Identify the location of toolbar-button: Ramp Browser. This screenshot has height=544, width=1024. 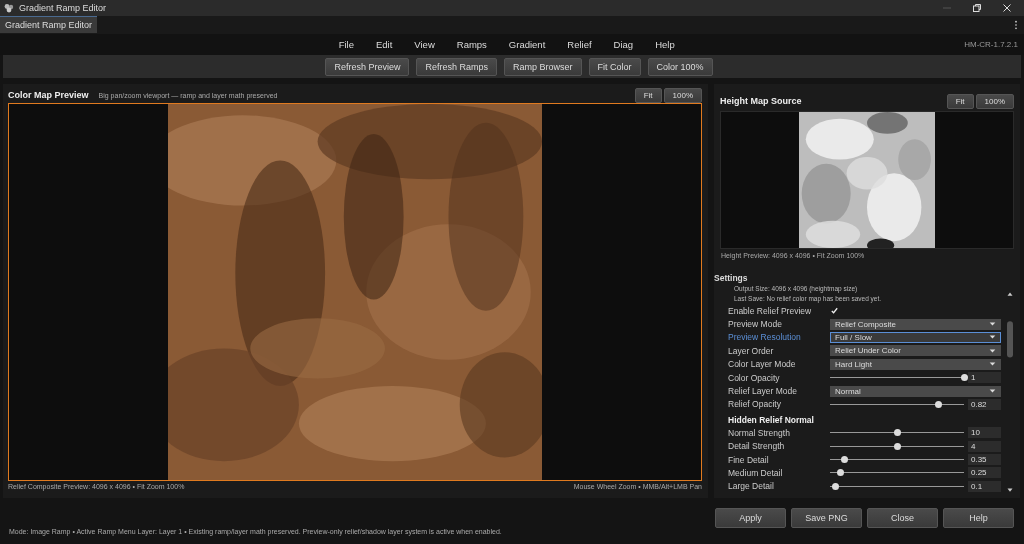
(543, 66).